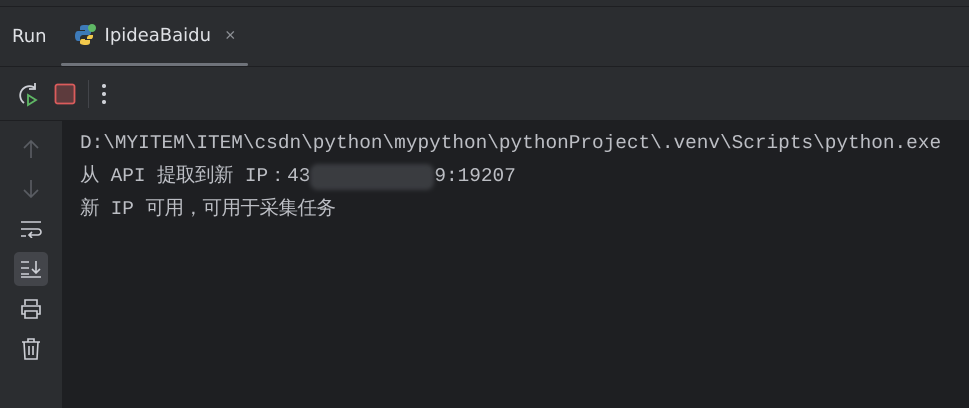  Describe the element at coordinates (227, 35) in the screenshot. I see `close-button: ×` at that location.